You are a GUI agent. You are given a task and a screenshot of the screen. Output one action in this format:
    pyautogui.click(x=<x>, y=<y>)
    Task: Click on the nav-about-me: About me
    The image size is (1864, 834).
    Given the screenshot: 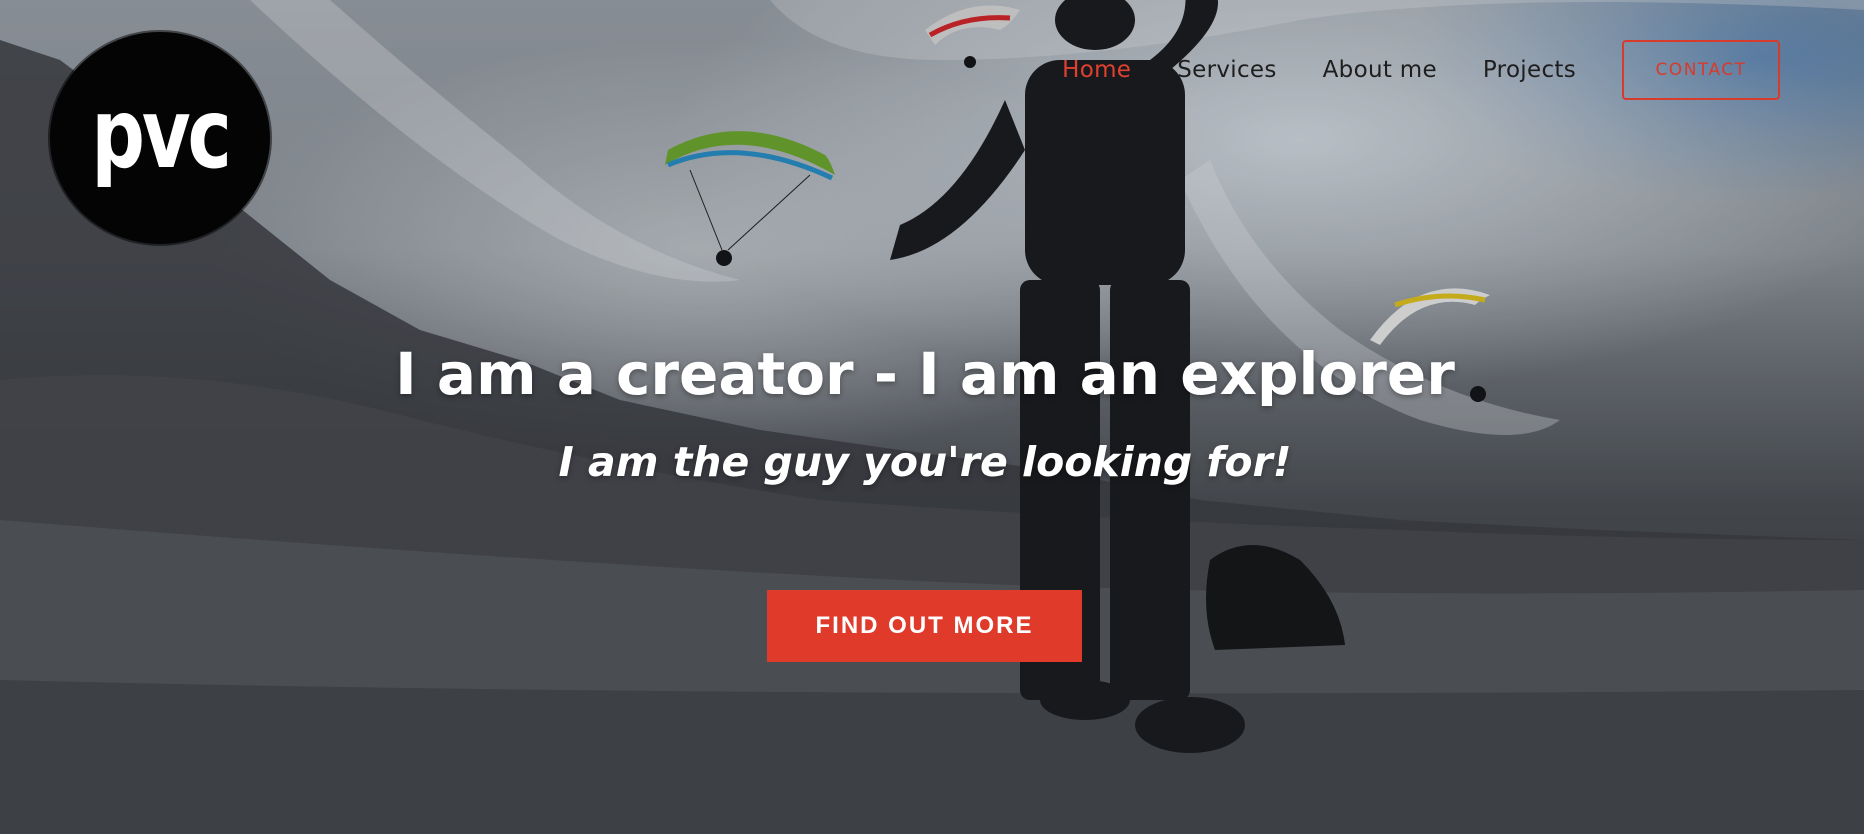 What is the action you would take?
    pyautogui.click(x=1380, y=70)
    